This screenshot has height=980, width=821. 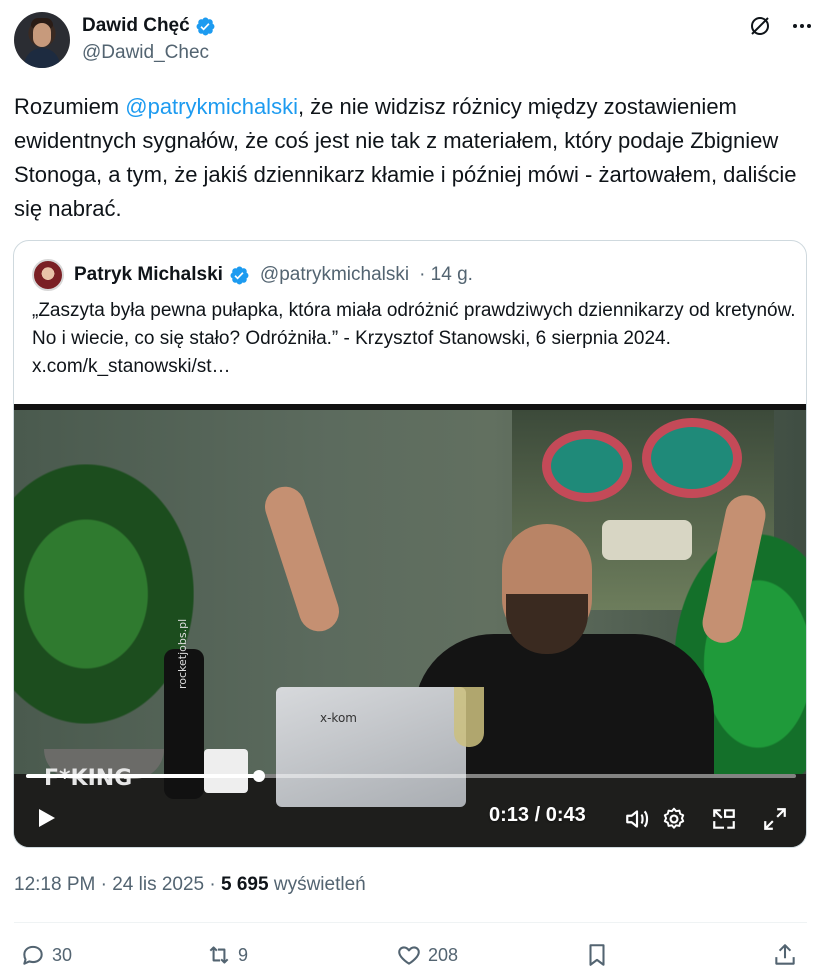 I want to click on share-icon, so click(x=785, y=954).